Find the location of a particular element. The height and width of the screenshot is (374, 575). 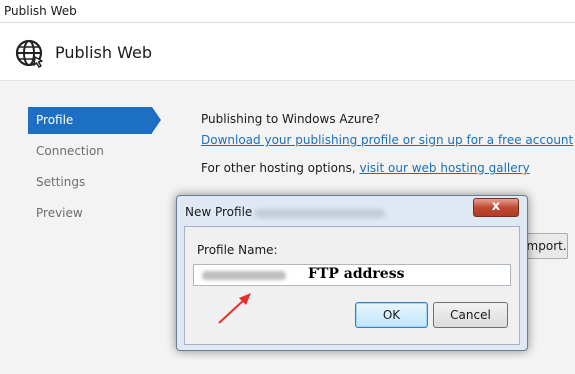

close-button: x is located at coordinates (496, 207).